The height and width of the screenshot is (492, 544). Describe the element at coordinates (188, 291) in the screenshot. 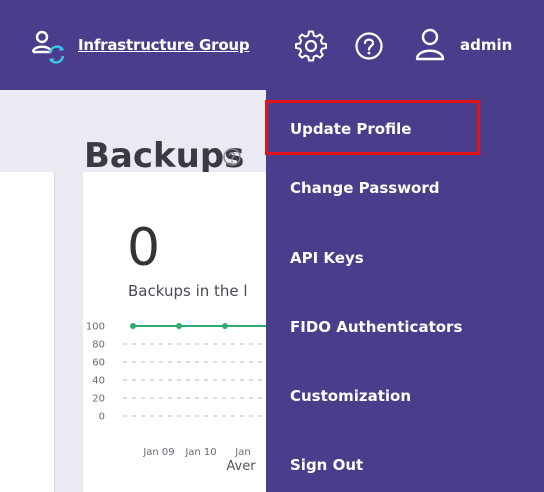

I see `backup-count-label: Backups in the l` at that location.